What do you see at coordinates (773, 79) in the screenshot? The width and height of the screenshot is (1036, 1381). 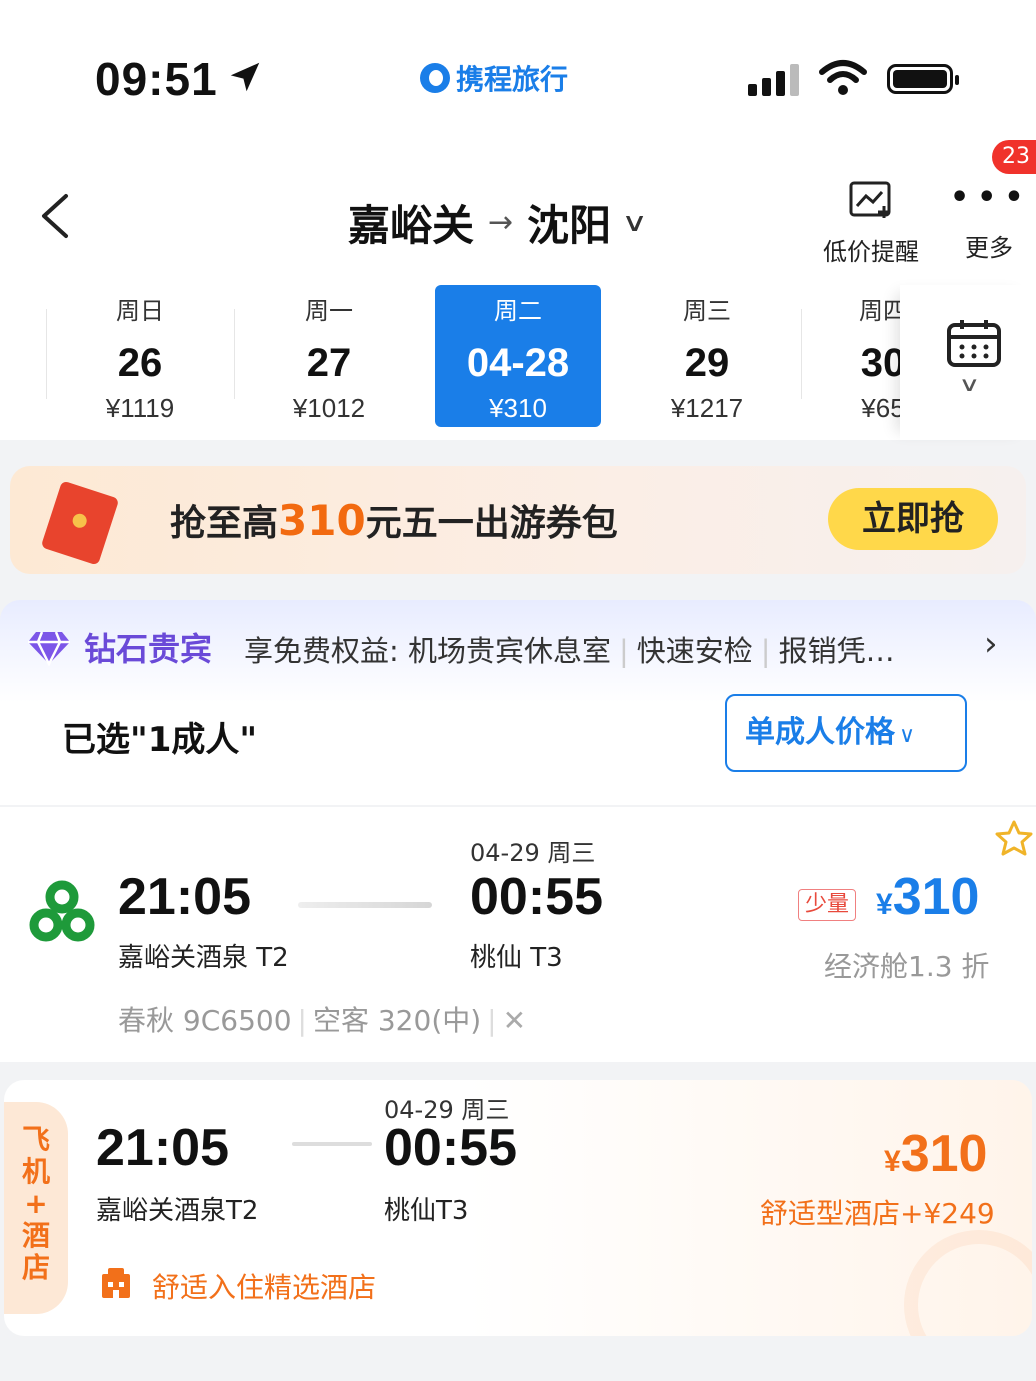 I see `cellular-signal-icon` at bounding box center [773, 79].